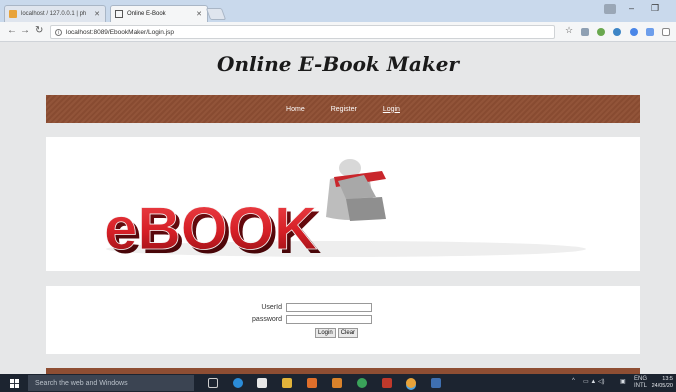 Image resolution: width=676 pixels, height=392 pixels. What do you see at coordinates (119, 14) in the screenshot?
I see `page-favicon-icon` at bounding box center [119, 14].